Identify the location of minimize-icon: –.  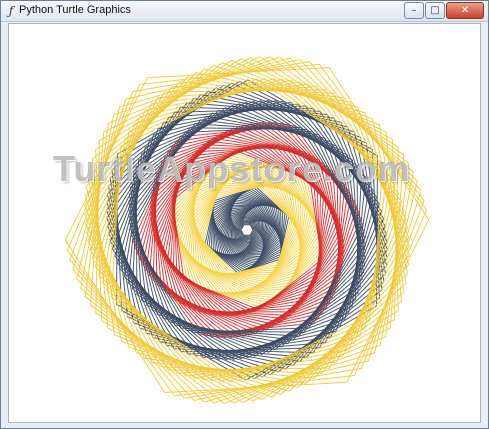
(414, 10).